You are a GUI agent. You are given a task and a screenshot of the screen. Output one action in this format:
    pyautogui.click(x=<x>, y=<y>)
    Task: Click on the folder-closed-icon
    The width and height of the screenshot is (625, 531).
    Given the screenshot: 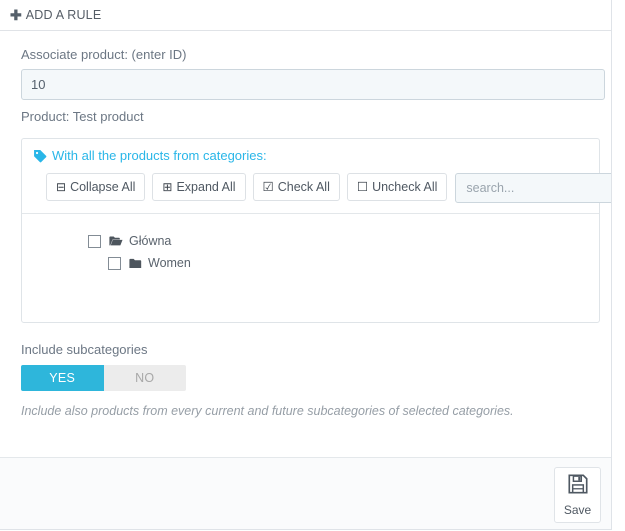 What is the action you would take?
    pyautogui.click(x=135, y=263)
    